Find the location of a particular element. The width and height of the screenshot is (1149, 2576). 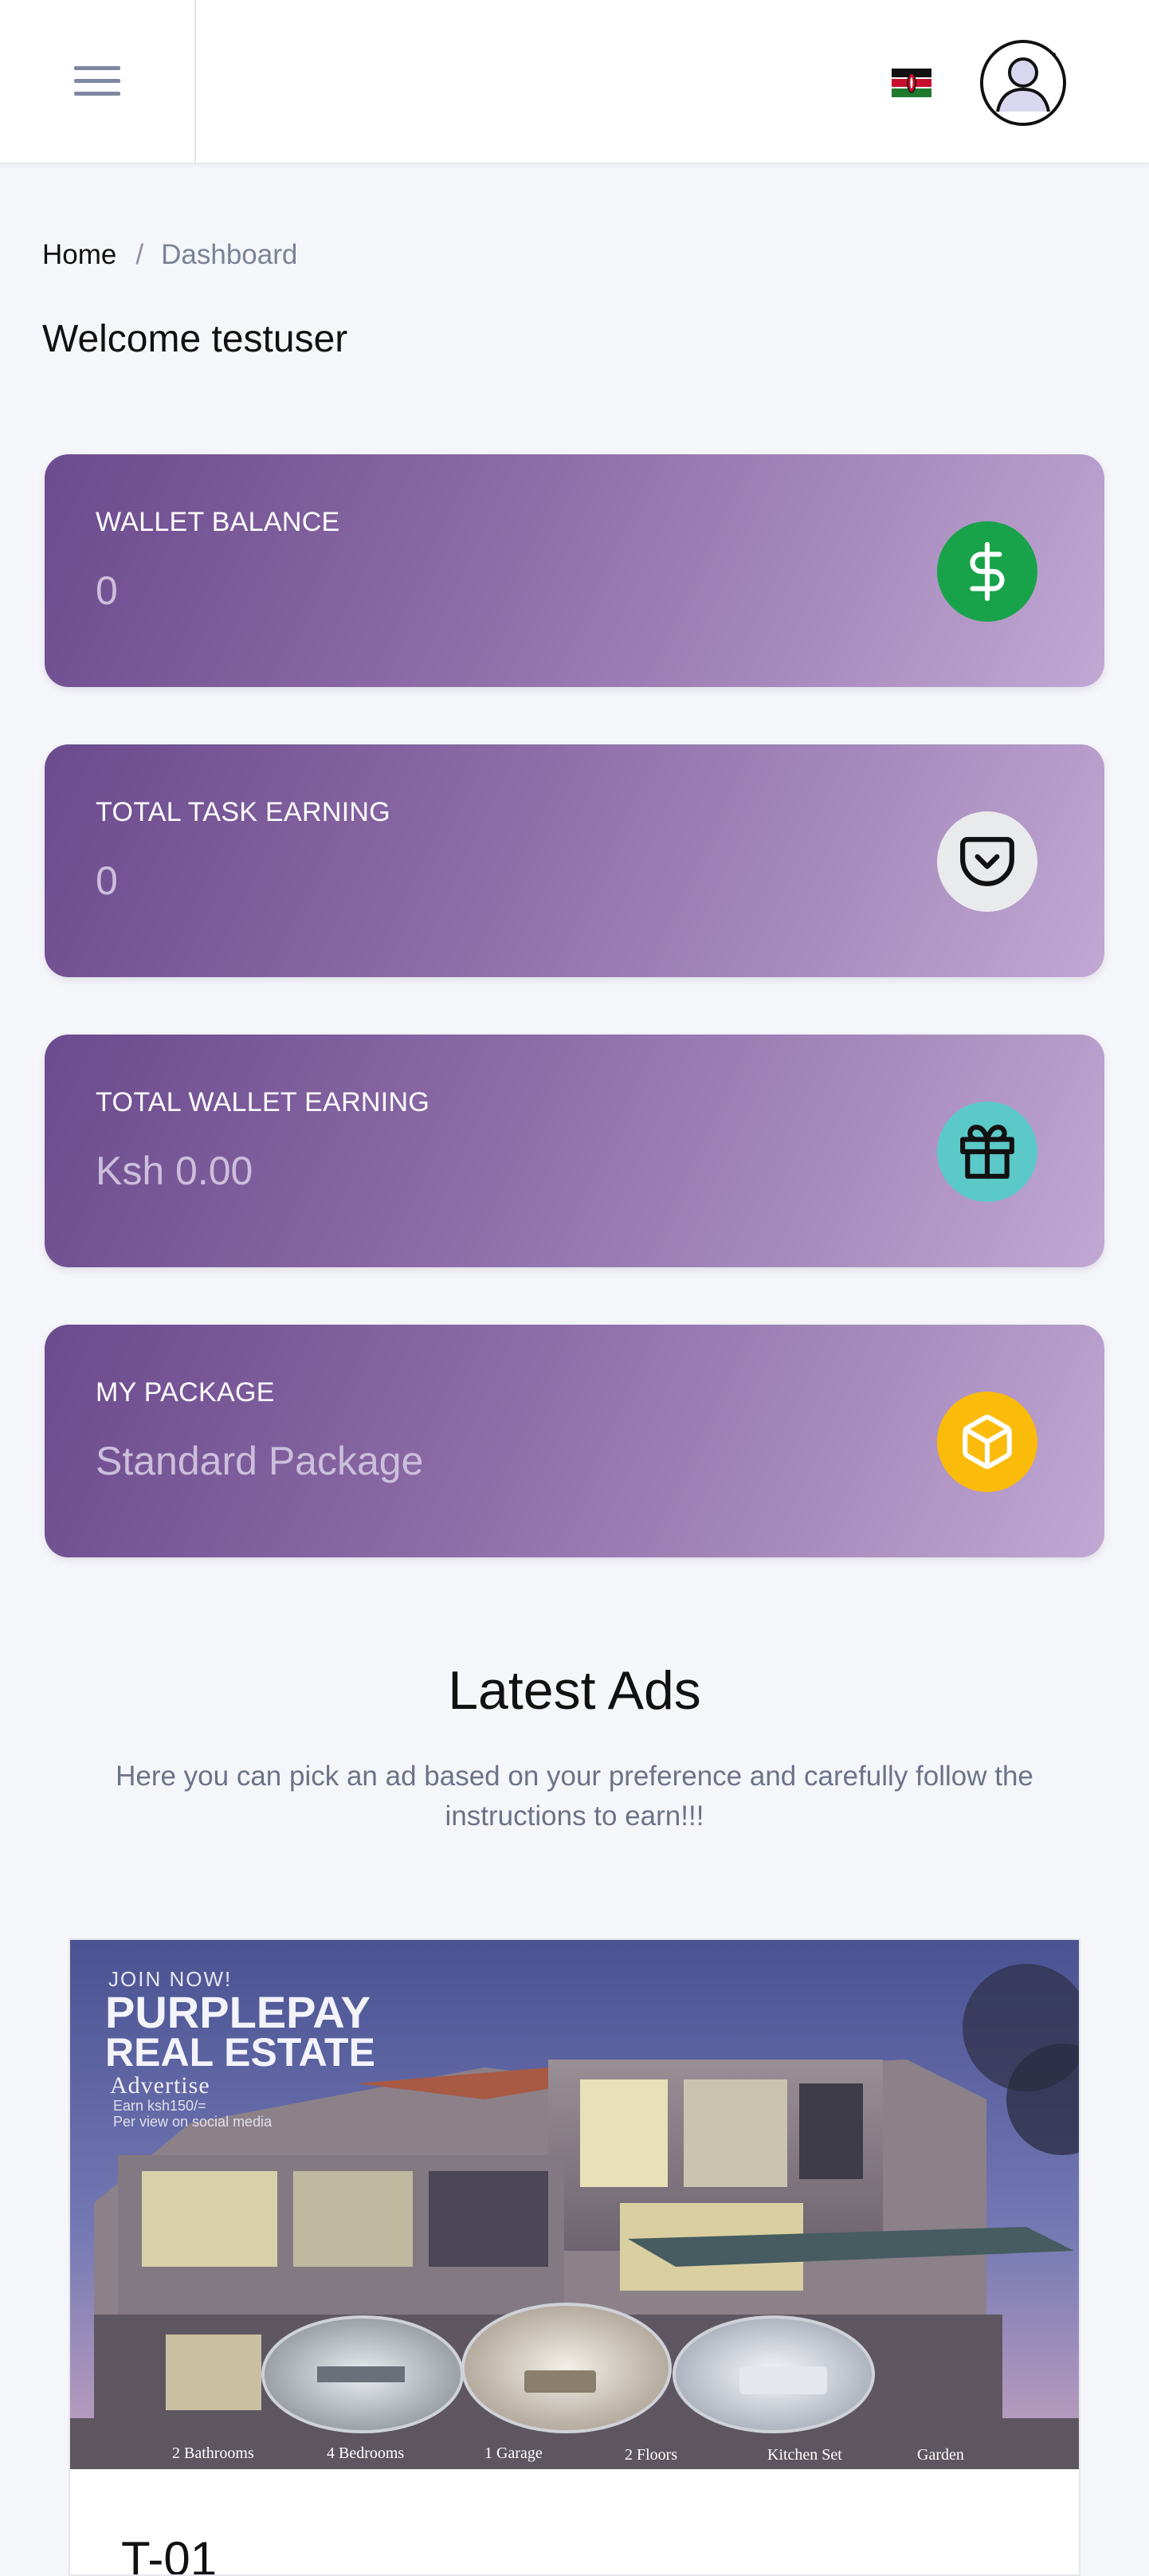

card-label: MY PACKAGE is located at coordinates (185, 1392).